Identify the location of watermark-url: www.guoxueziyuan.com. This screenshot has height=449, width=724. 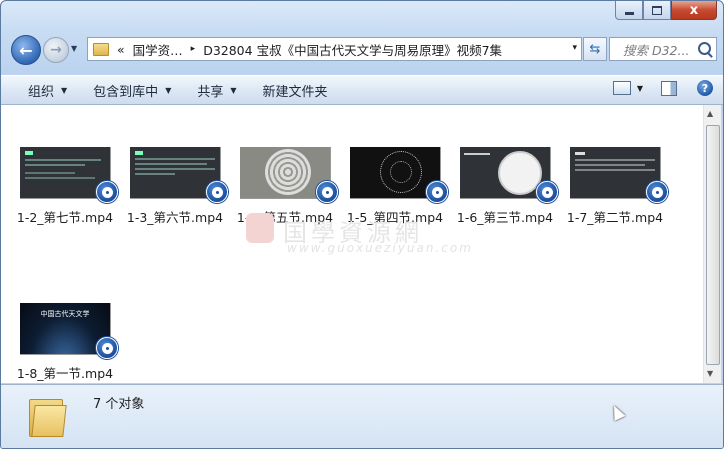
(380, 248).